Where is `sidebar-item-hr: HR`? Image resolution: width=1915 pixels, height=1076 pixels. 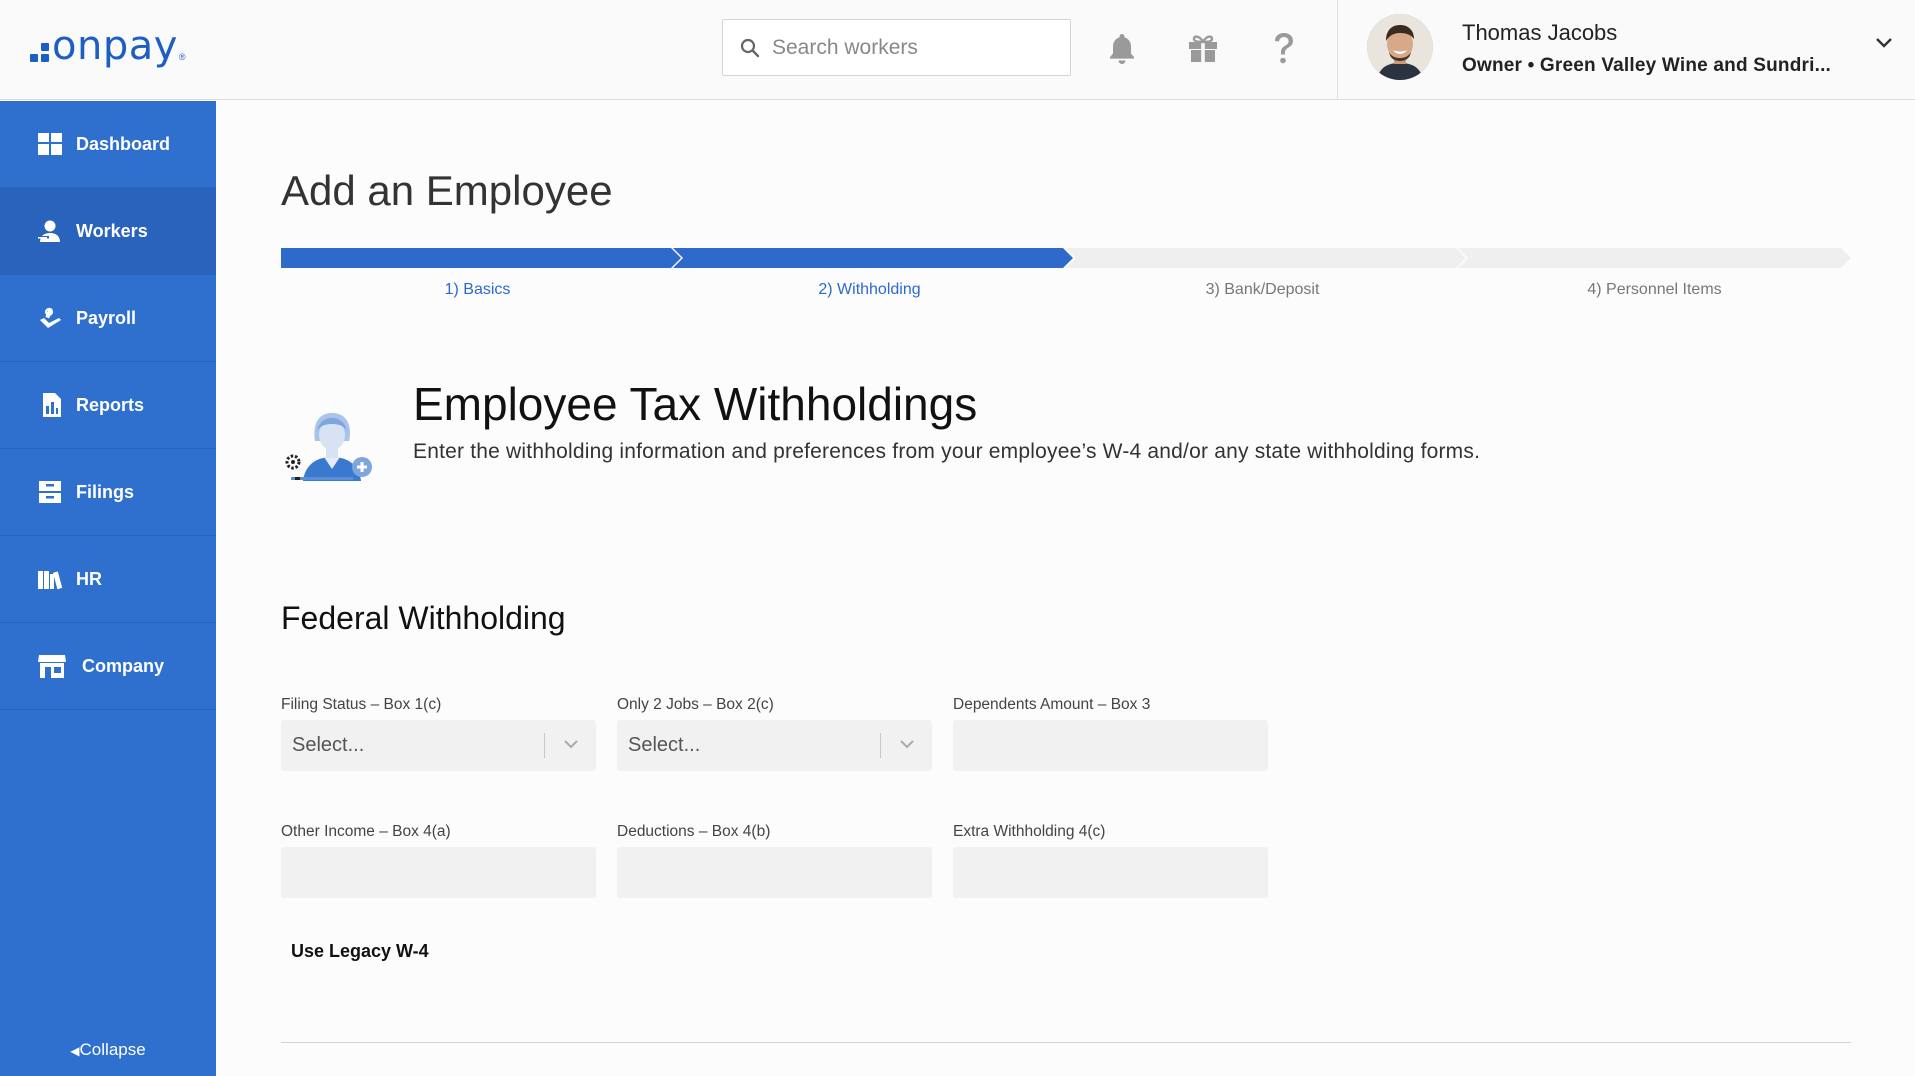
sidebar-item-hr: HR is located at coordinates (108, 579).